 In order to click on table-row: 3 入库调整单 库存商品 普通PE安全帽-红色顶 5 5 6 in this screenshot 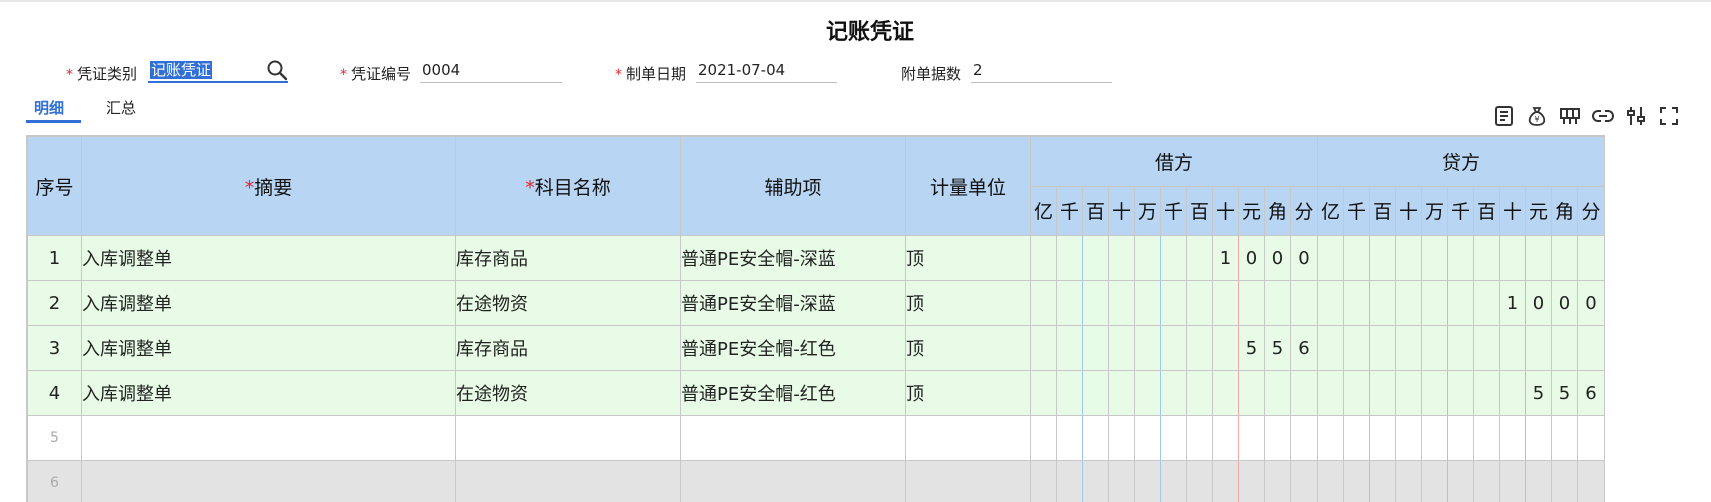, I will do `click(816, 348)`.